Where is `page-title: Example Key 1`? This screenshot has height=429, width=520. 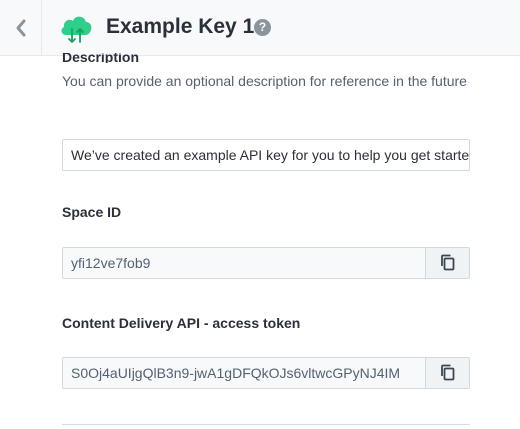
page-title: Example Key 1 is located at coordinates (180, 26).